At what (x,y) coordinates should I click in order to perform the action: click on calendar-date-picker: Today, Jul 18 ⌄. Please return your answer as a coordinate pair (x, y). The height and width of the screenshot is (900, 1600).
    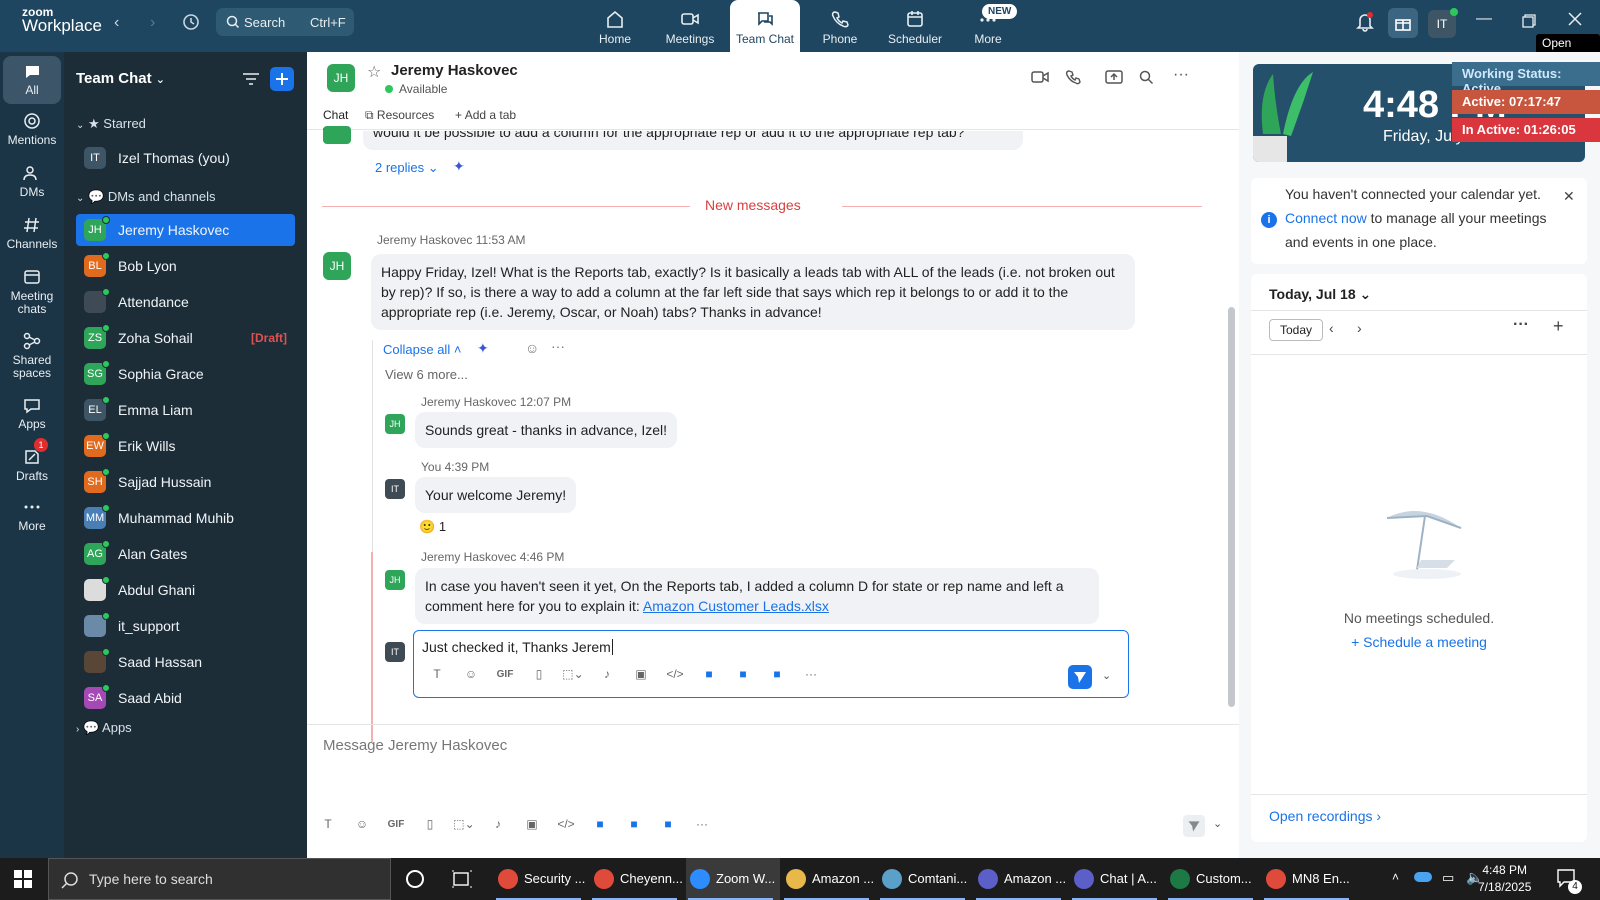
    Looking at the image, I should click on (1320, 294).